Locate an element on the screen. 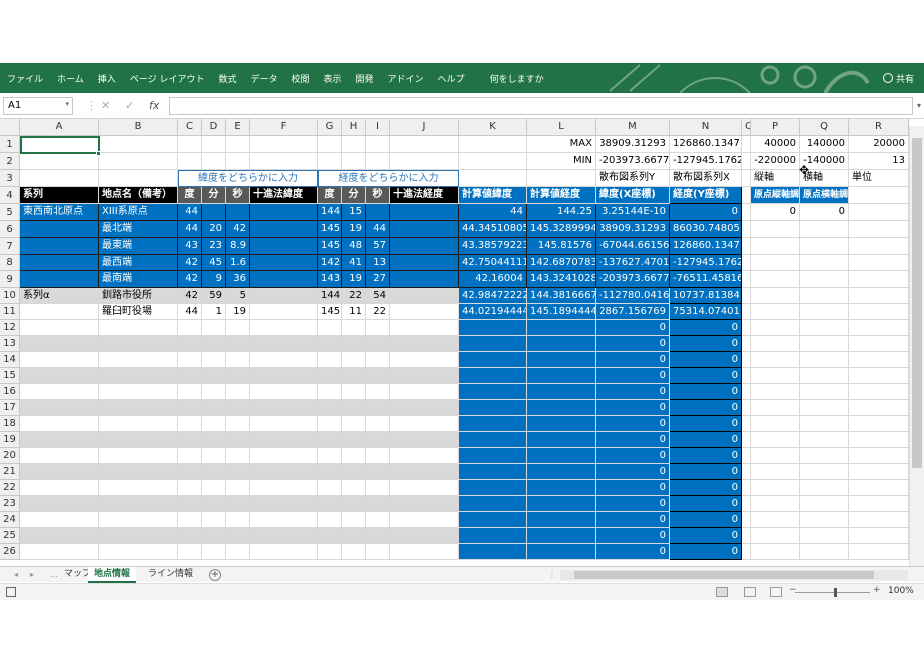 This screenshot has width=924, height=660. normal-view-icon is located at coordinates (722, 592).